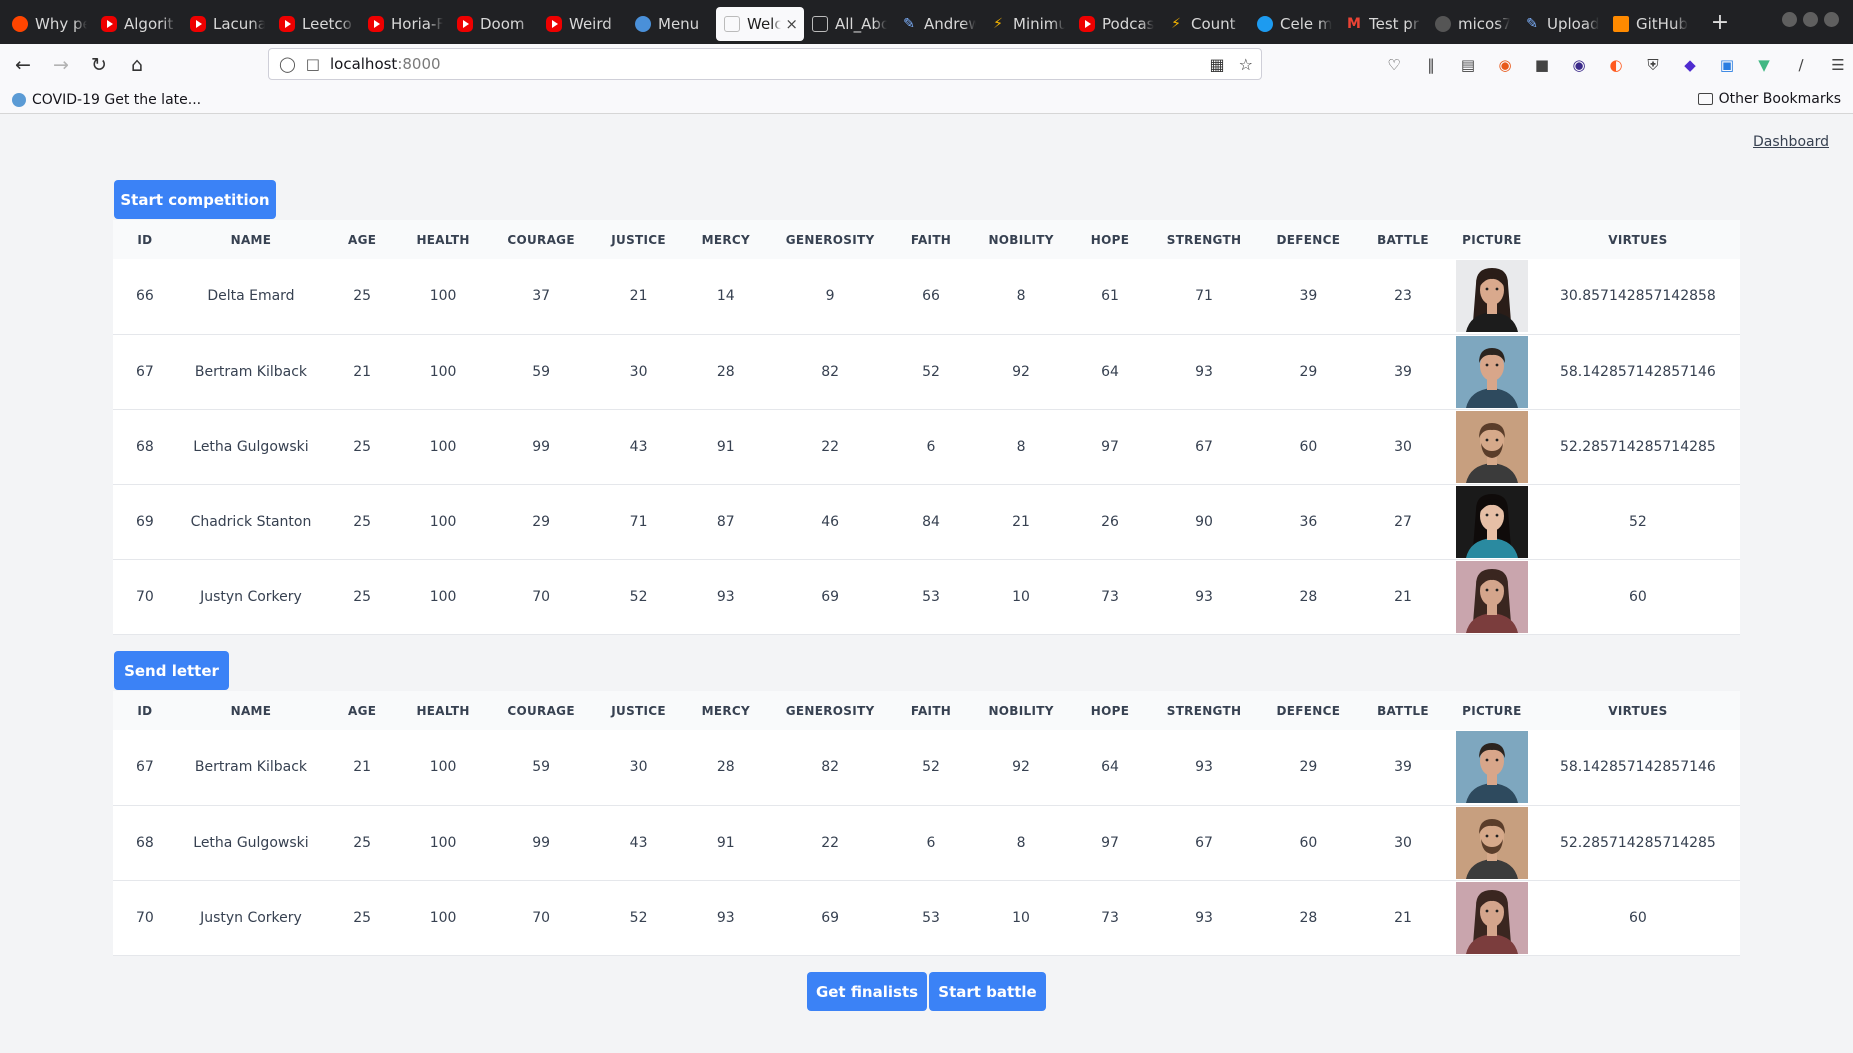 The width and height of the screenshot is (1853, 1053). I want to click on extension-orange-icon: ◉, so click(1505, 65).